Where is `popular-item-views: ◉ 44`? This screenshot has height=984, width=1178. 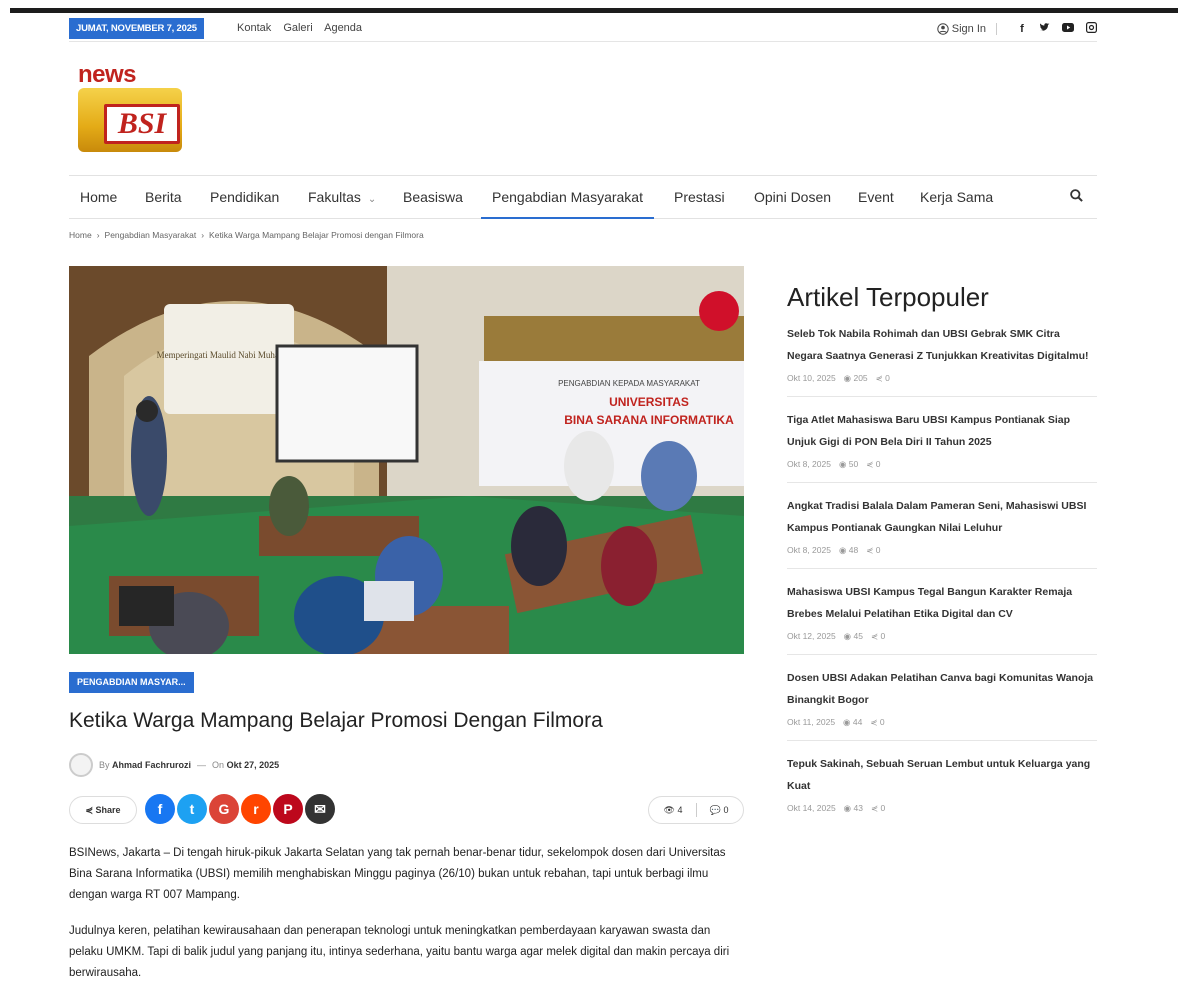 popular-item-views: ◉ 44 is located at coordinates (852, 722).